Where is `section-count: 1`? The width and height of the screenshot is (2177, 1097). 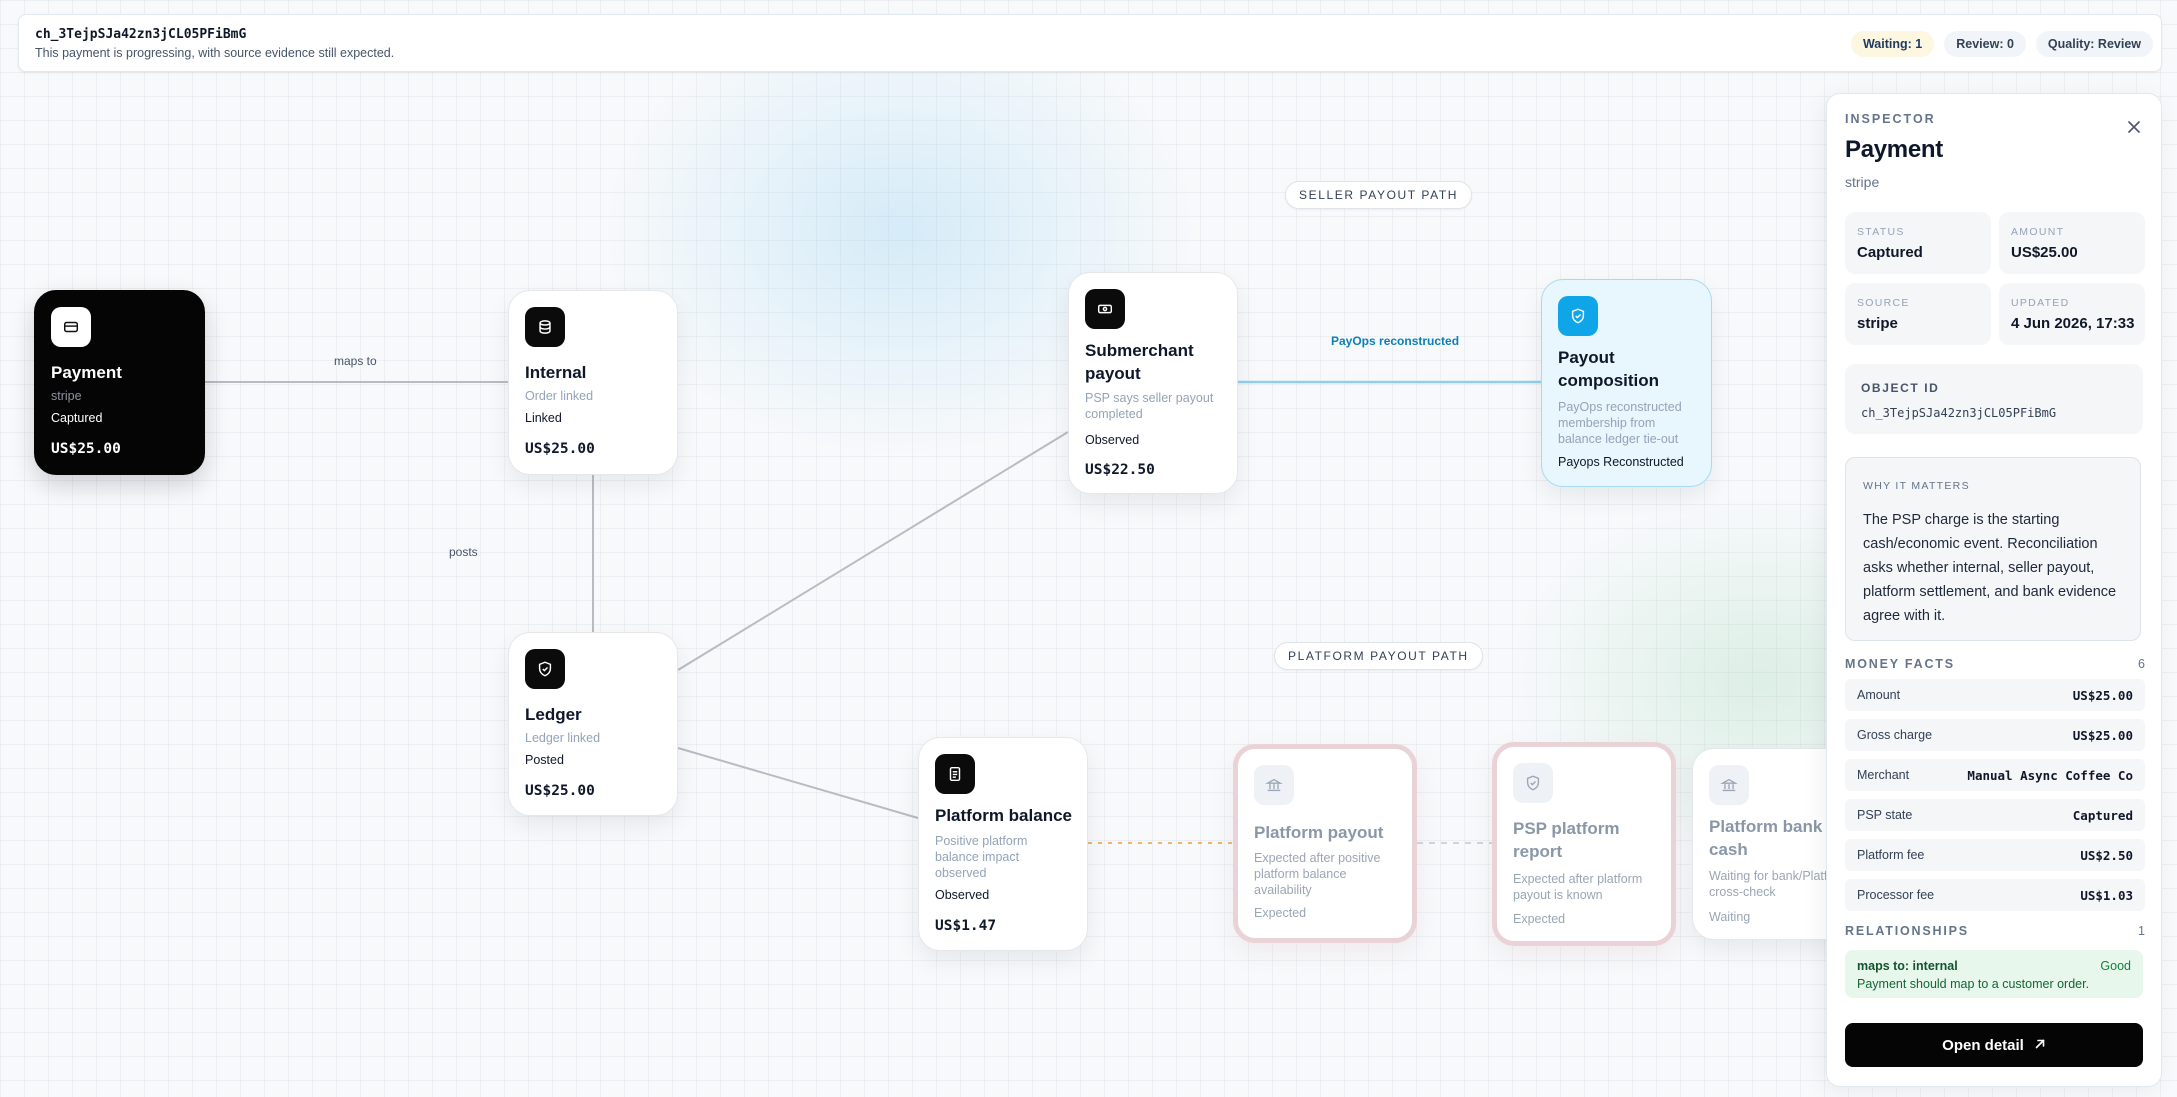
section-count: 1 is located at coordinates (2141, 931).